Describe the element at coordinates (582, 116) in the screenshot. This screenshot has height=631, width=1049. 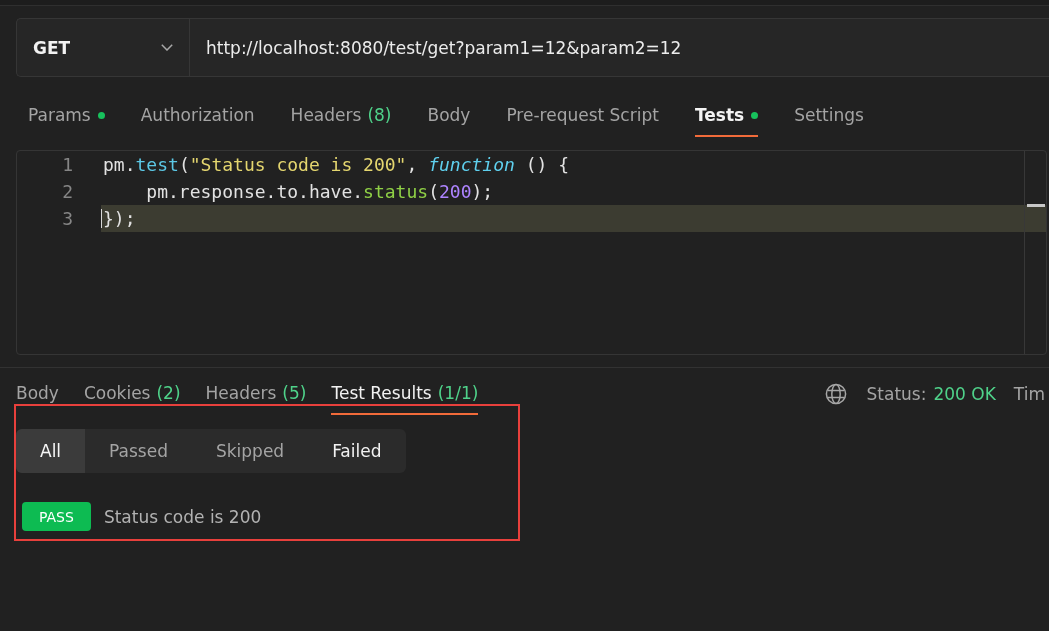
I see `request-tab: Pre-request Script` at that location.